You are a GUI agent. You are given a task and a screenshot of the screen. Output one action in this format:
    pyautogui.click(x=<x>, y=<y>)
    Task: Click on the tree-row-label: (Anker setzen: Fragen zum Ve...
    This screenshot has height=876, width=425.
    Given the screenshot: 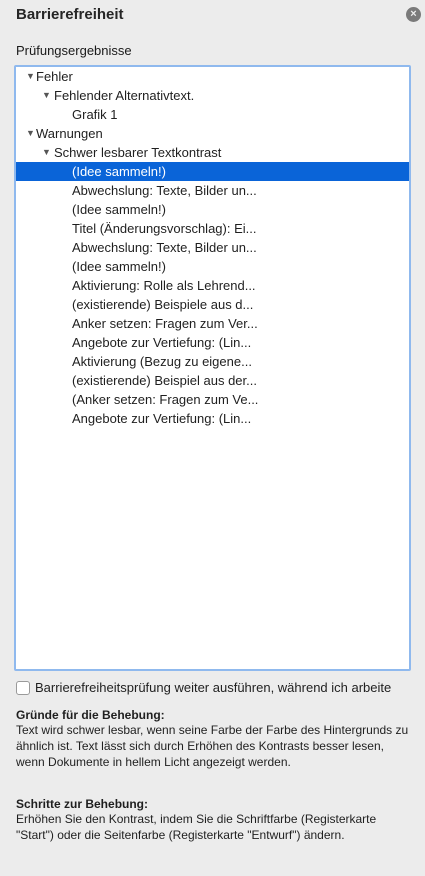 What is the action you would take?
    pyautogui.click(x=165, y=399)
    